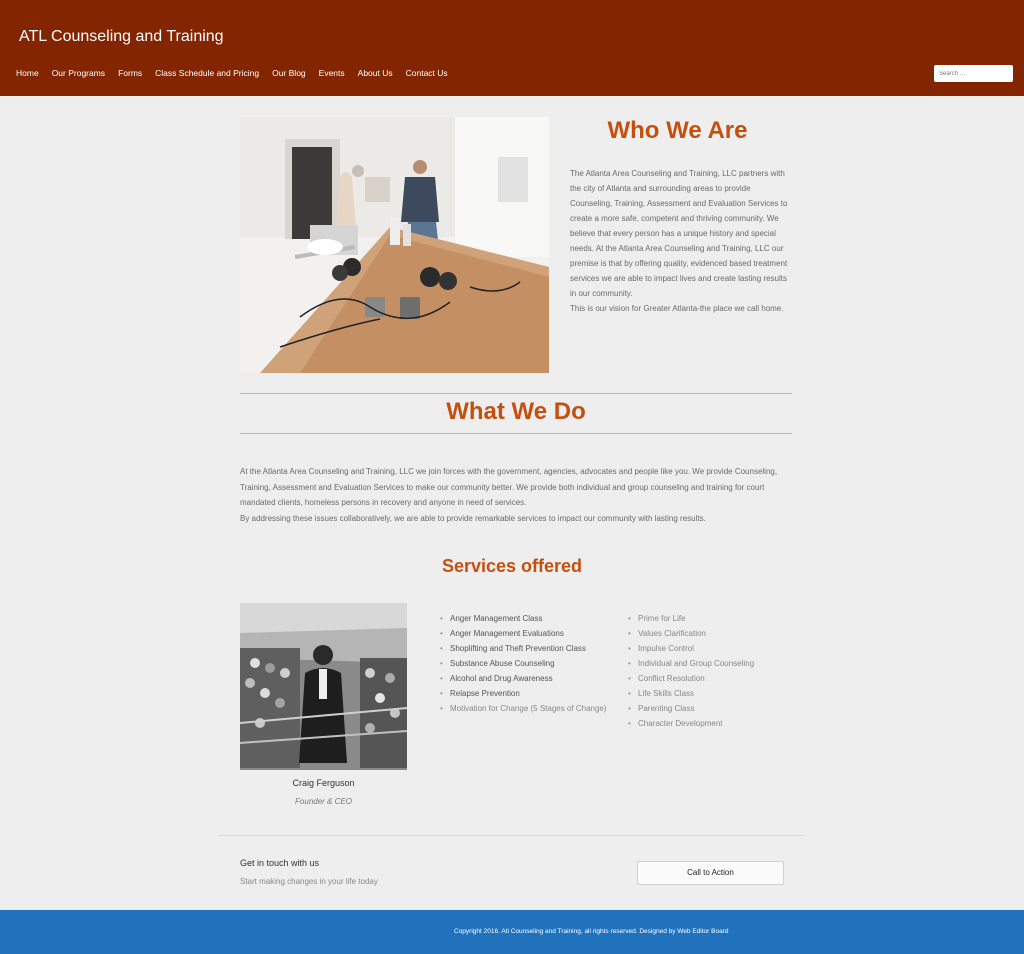 This screenshot has width=1024, height=954. Describe the element at coordinates (713, 648) in the screenshot. I see `list-item: Impulse Control` at that location.